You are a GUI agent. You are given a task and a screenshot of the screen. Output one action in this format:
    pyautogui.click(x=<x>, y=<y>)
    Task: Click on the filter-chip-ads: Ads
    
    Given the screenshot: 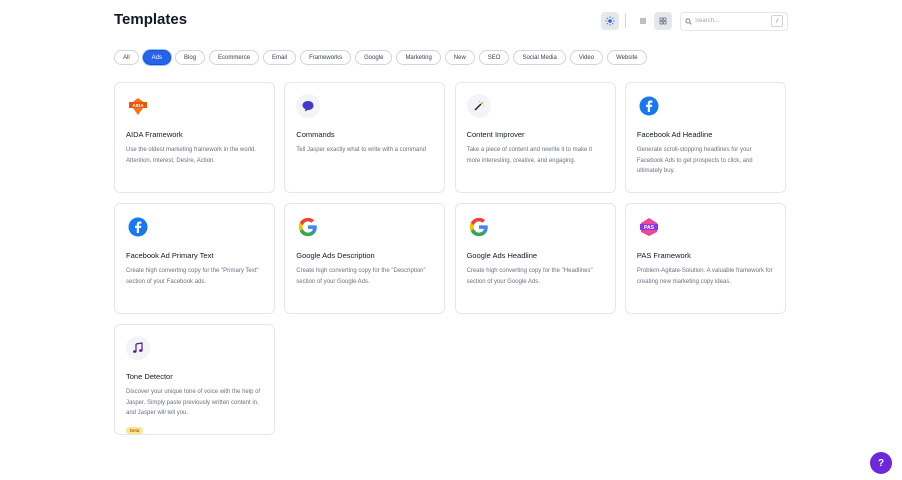 What is the action you would take?
    pyautogui.click(x=157, y=57)
    